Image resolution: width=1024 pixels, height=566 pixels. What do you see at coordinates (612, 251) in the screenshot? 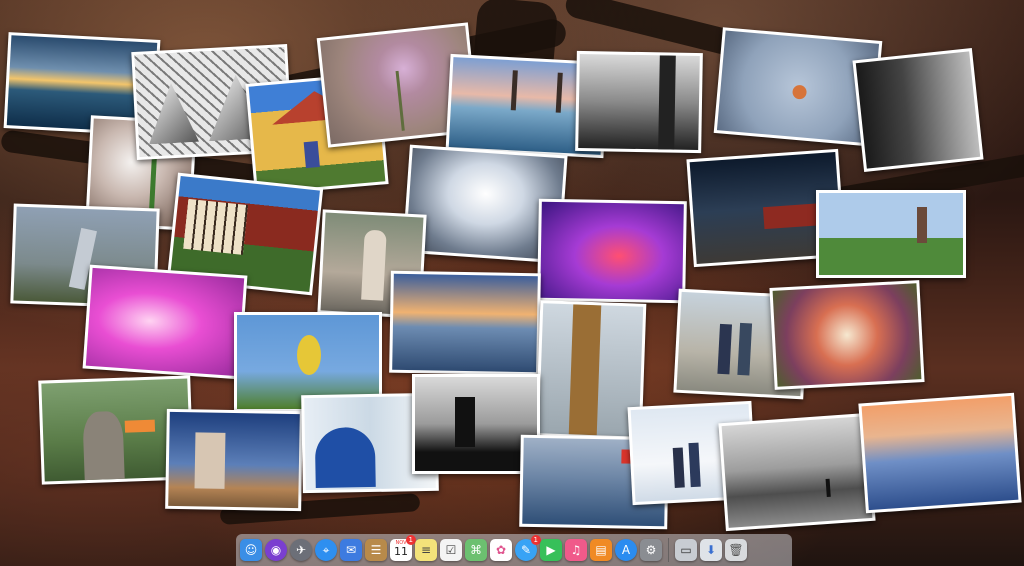
I see `photo-purple-room` at bounding box center [612, 251].